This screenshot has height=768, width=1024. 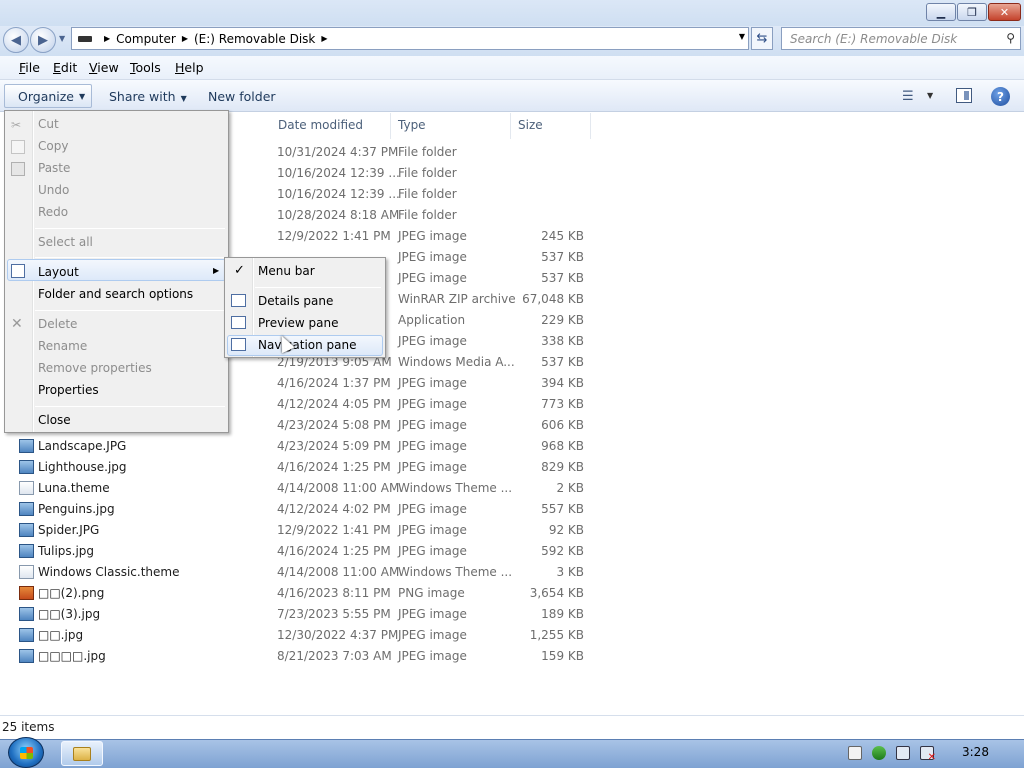 I want to click on drive-icon, so click(x=85, y=38).